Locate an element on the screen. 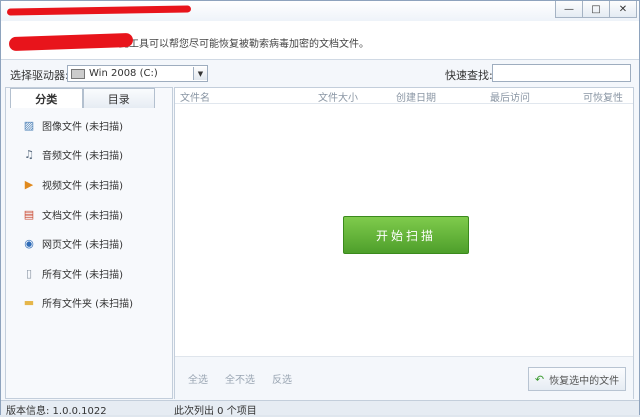 This screenshot has height=417, width=640. tab-category: 分类 is located at coordinates (46, 98).